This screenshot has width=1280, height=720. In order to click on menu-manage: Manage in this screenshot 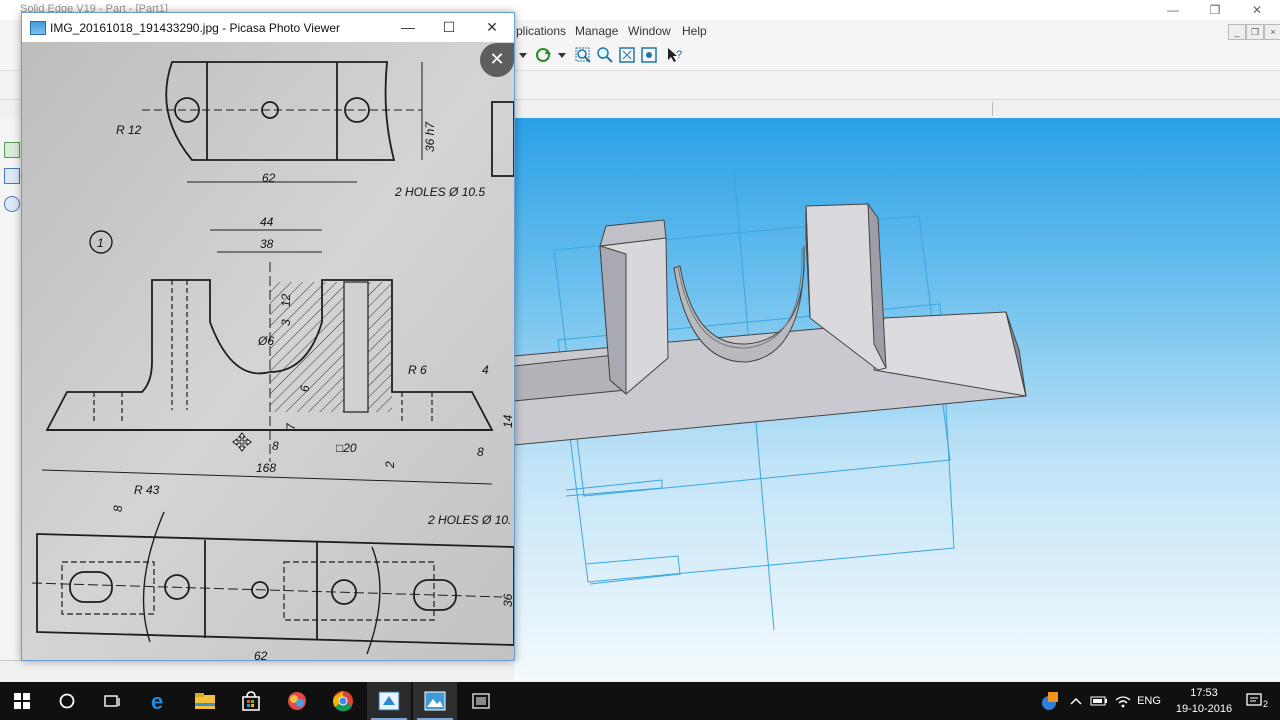, I will do `click(596, 31)`.